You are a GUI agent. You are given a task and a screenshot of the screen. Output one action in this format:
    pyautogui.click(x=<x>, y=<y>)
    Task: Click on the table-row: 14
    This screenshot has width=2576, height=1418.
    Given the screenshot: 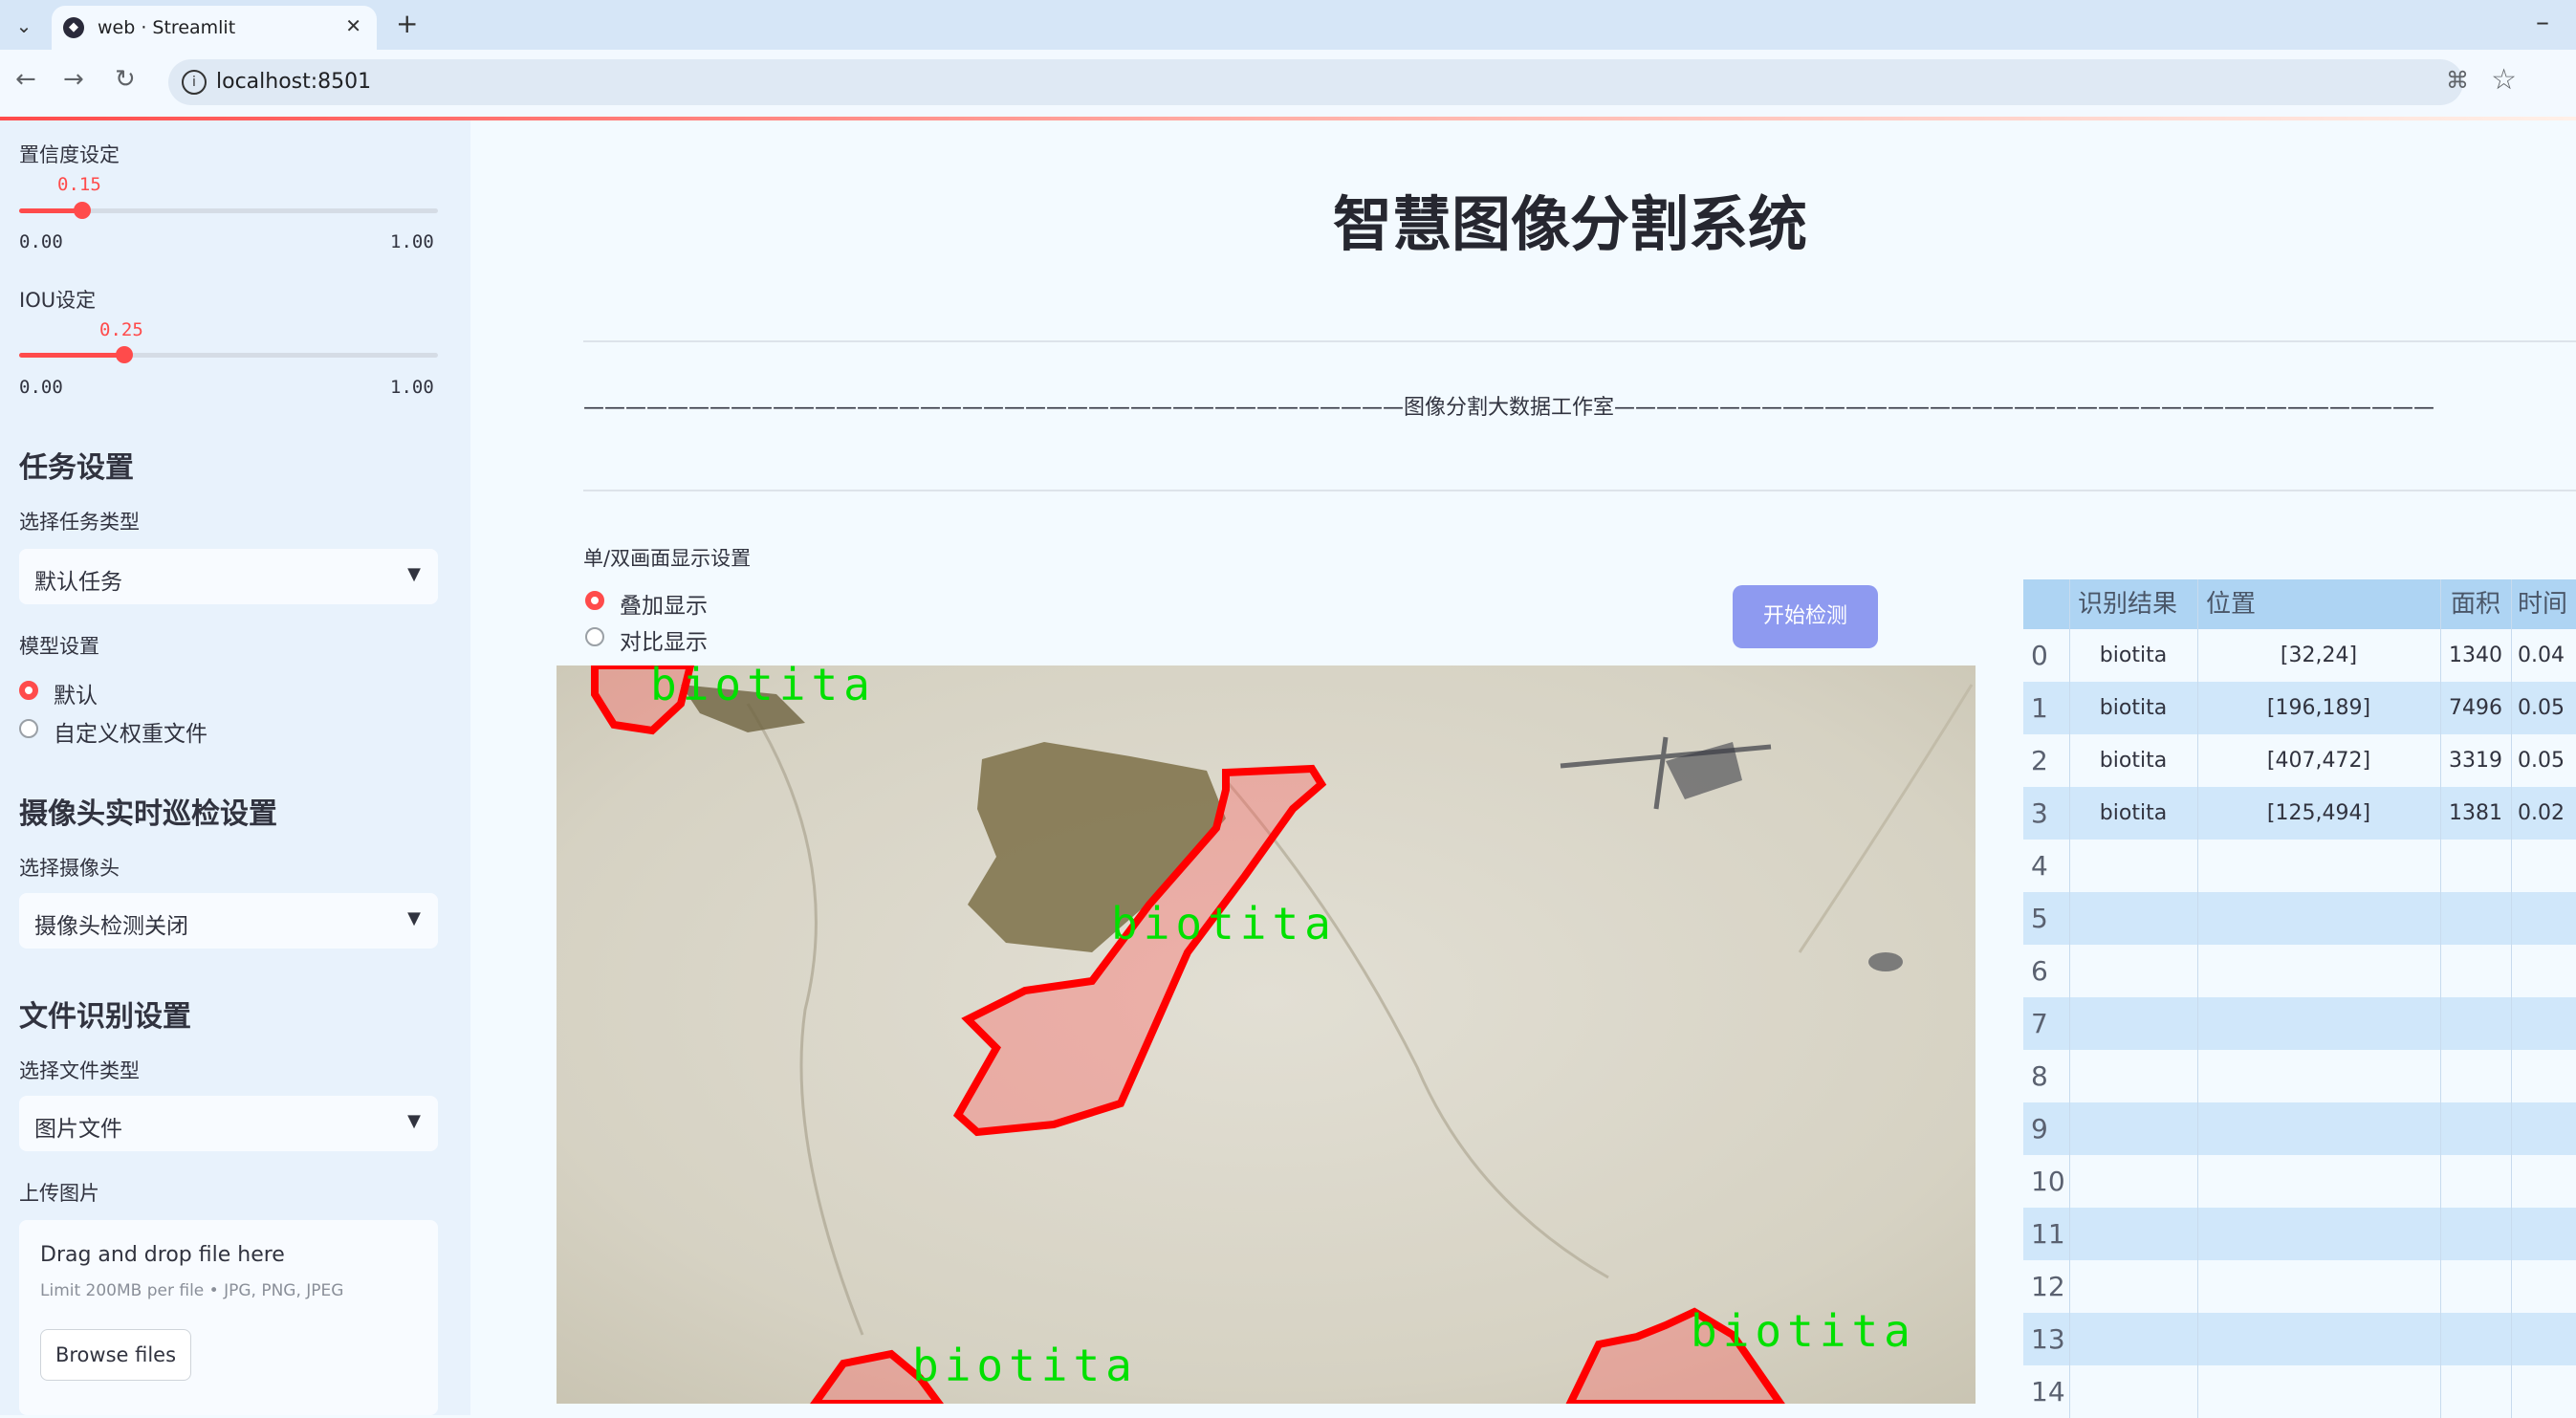 What is the action you would take?
    pyautogui.click(x=2299, y=1391)
    